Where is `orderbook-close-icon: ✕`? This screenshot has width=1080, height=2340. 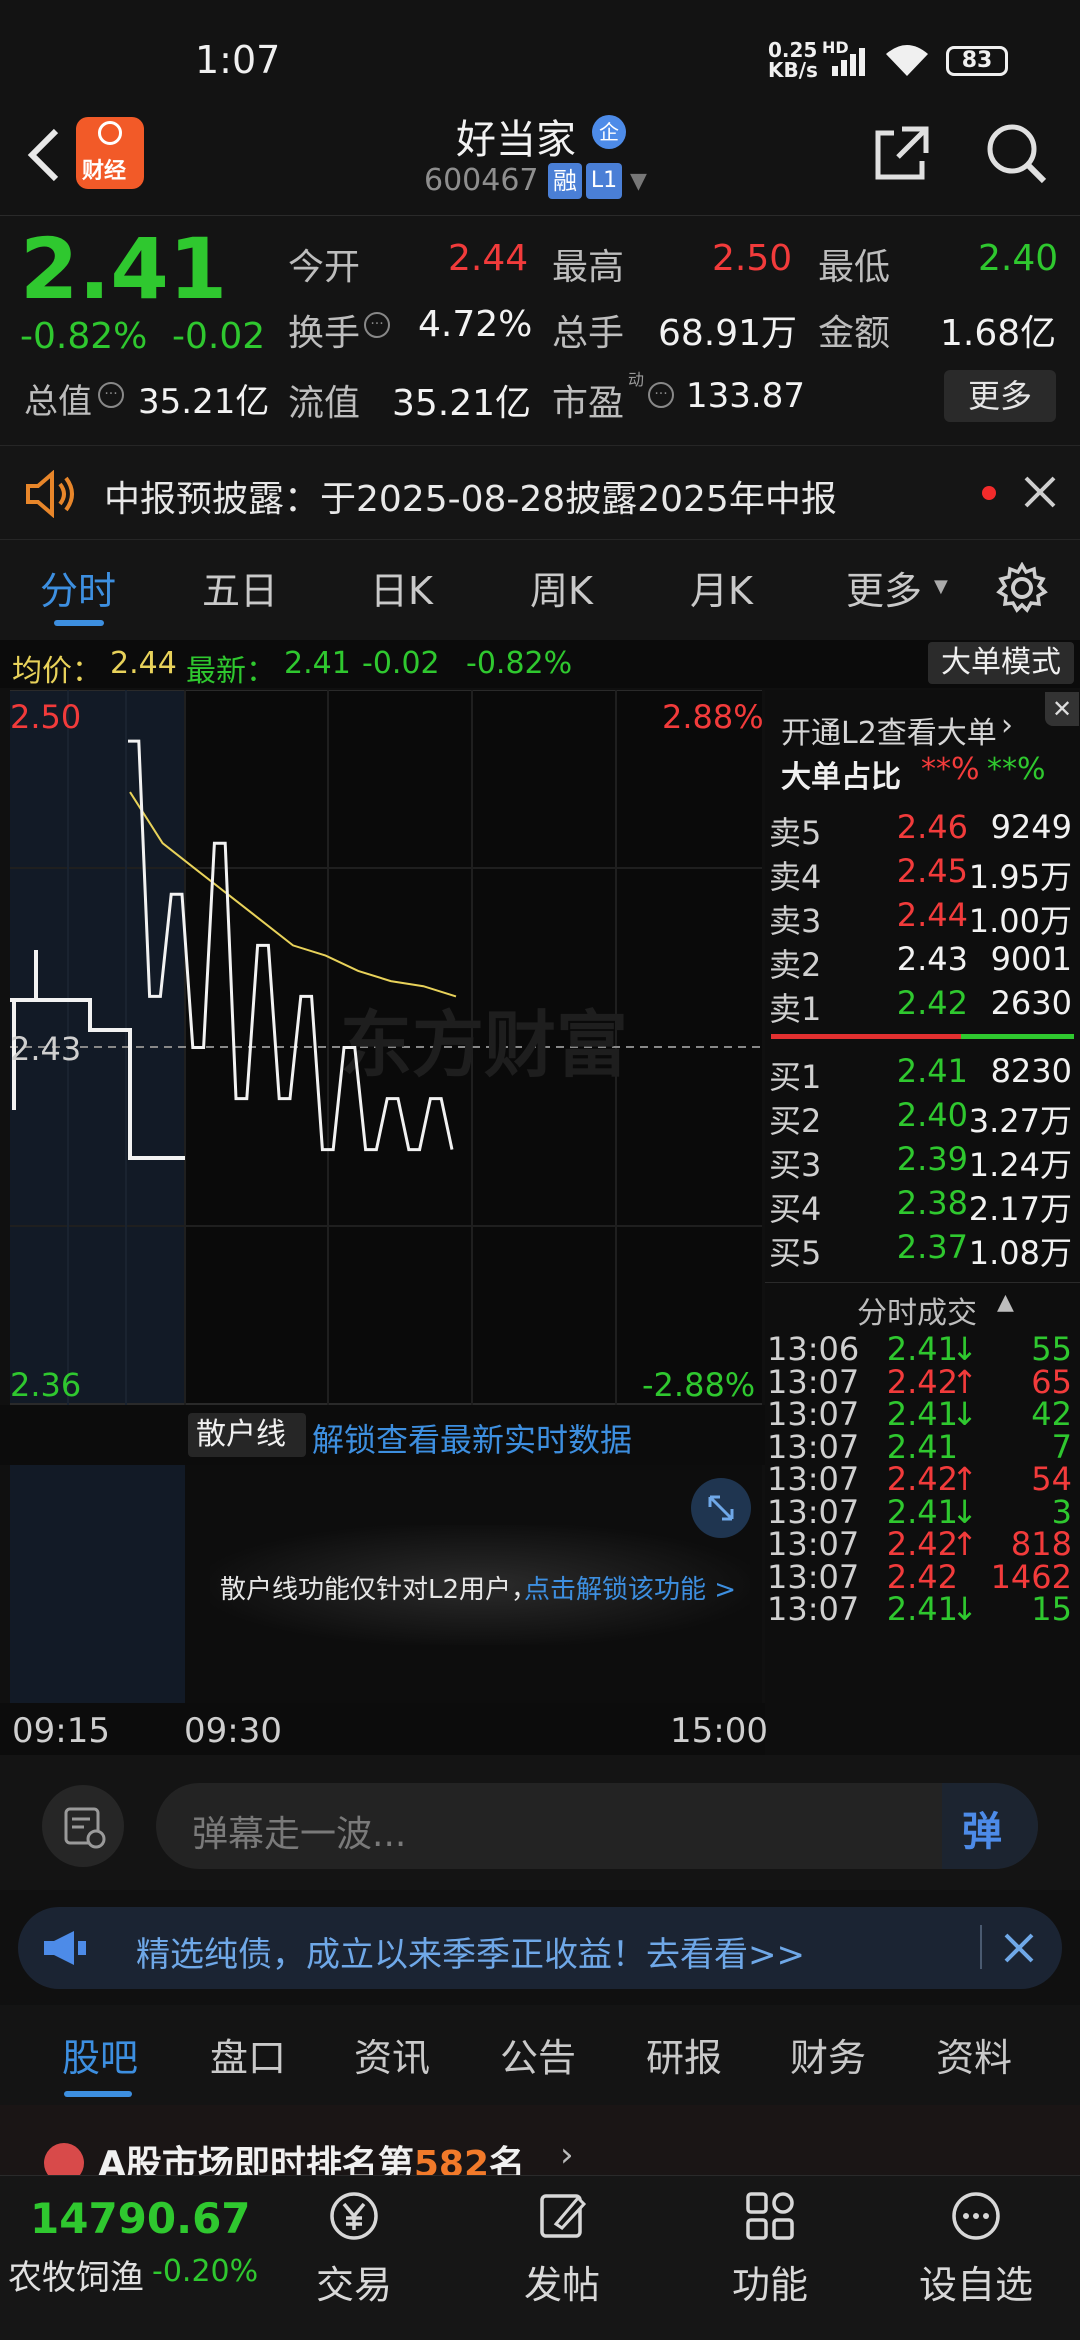 orderbook-close-icon: ✕ is located at coordinates (1062, 709).